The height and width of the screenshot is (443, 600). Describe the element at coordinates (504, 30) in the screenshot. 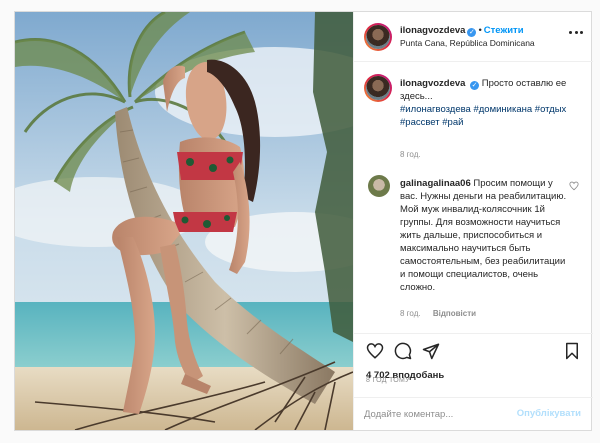

I see `follow-button: Стежити` at that location.